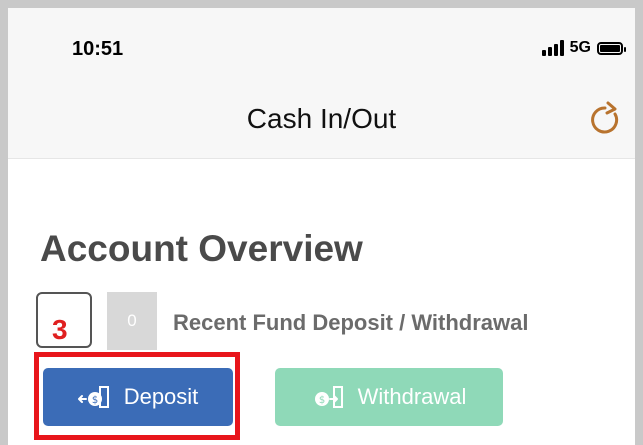 Image resolution: width=643 pixels, height=445 pixels. Describe the element at coordinates (98, 49) in the screenshot. I see `status-time: 10:51` at that location.